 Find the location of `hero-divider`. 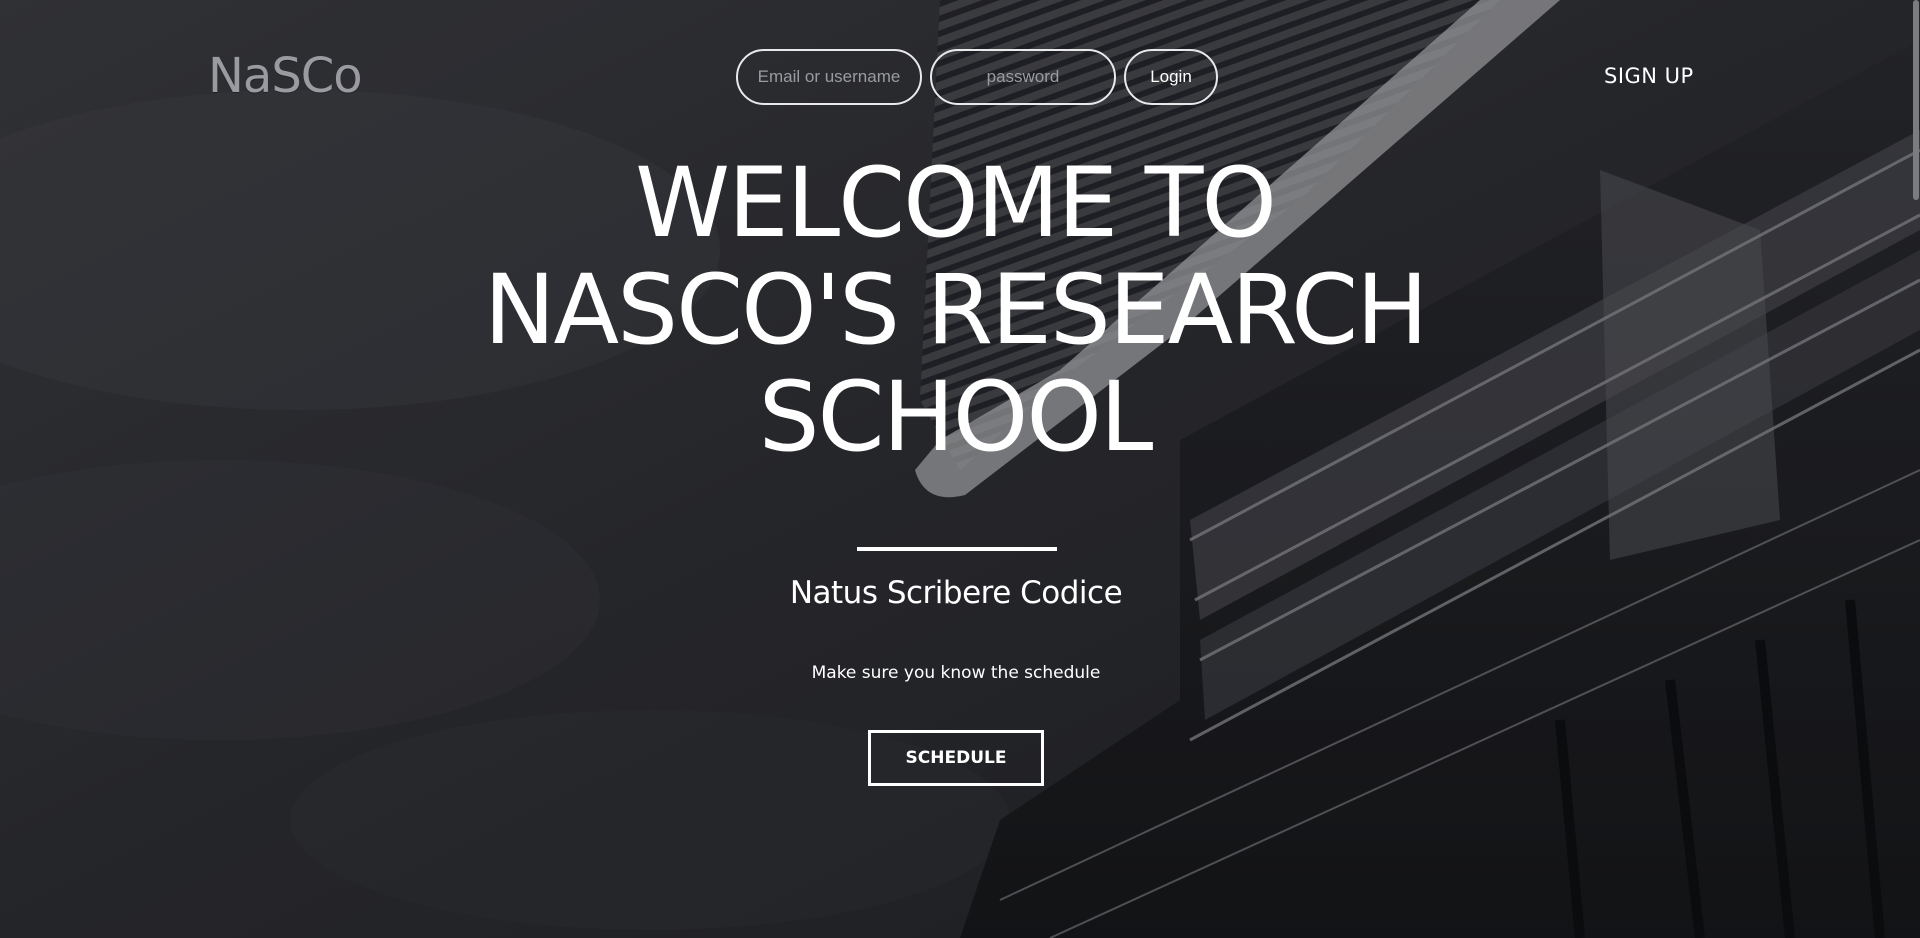

hero-divider is located at coordinates (957, 549).